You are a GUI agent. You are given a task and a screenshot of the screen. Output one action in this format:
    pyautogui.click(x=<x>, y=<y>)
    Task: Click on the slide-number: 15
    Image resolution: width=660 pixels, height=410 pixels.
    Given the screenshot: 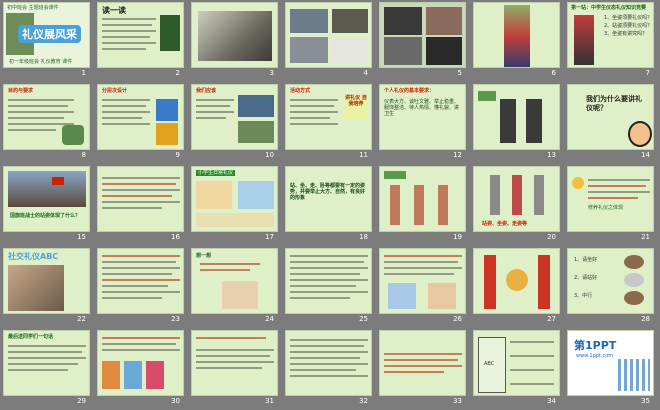 What is the action you would take?
    pyautogui.click(x=81, y=237)
    